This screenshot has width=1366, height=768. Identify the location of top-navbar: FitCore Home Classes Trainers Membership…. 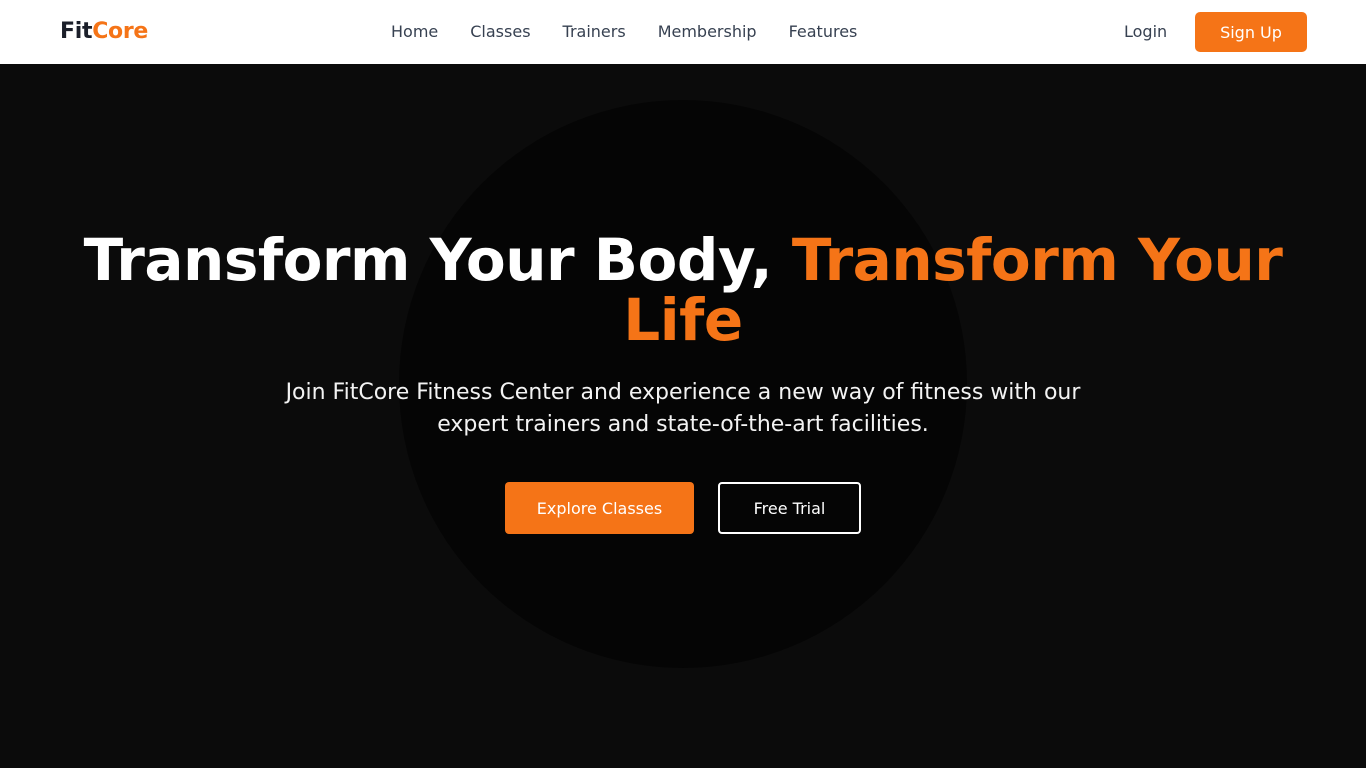
(683, 32).